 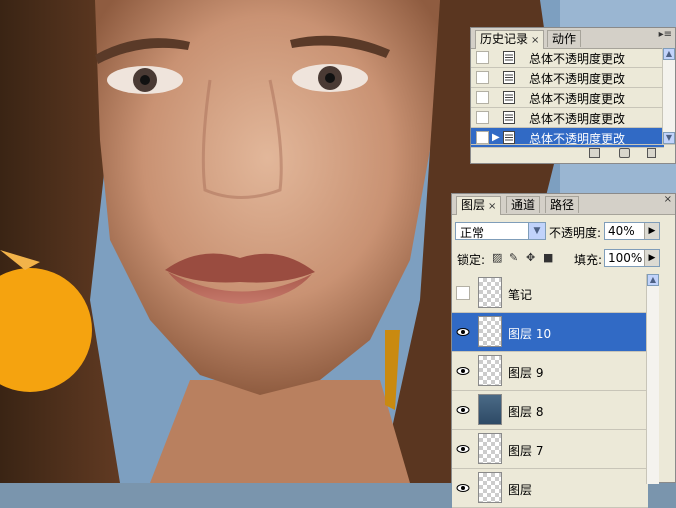 I want to click on tab-history: 历史记录 ×, so click(x=510, y=39).